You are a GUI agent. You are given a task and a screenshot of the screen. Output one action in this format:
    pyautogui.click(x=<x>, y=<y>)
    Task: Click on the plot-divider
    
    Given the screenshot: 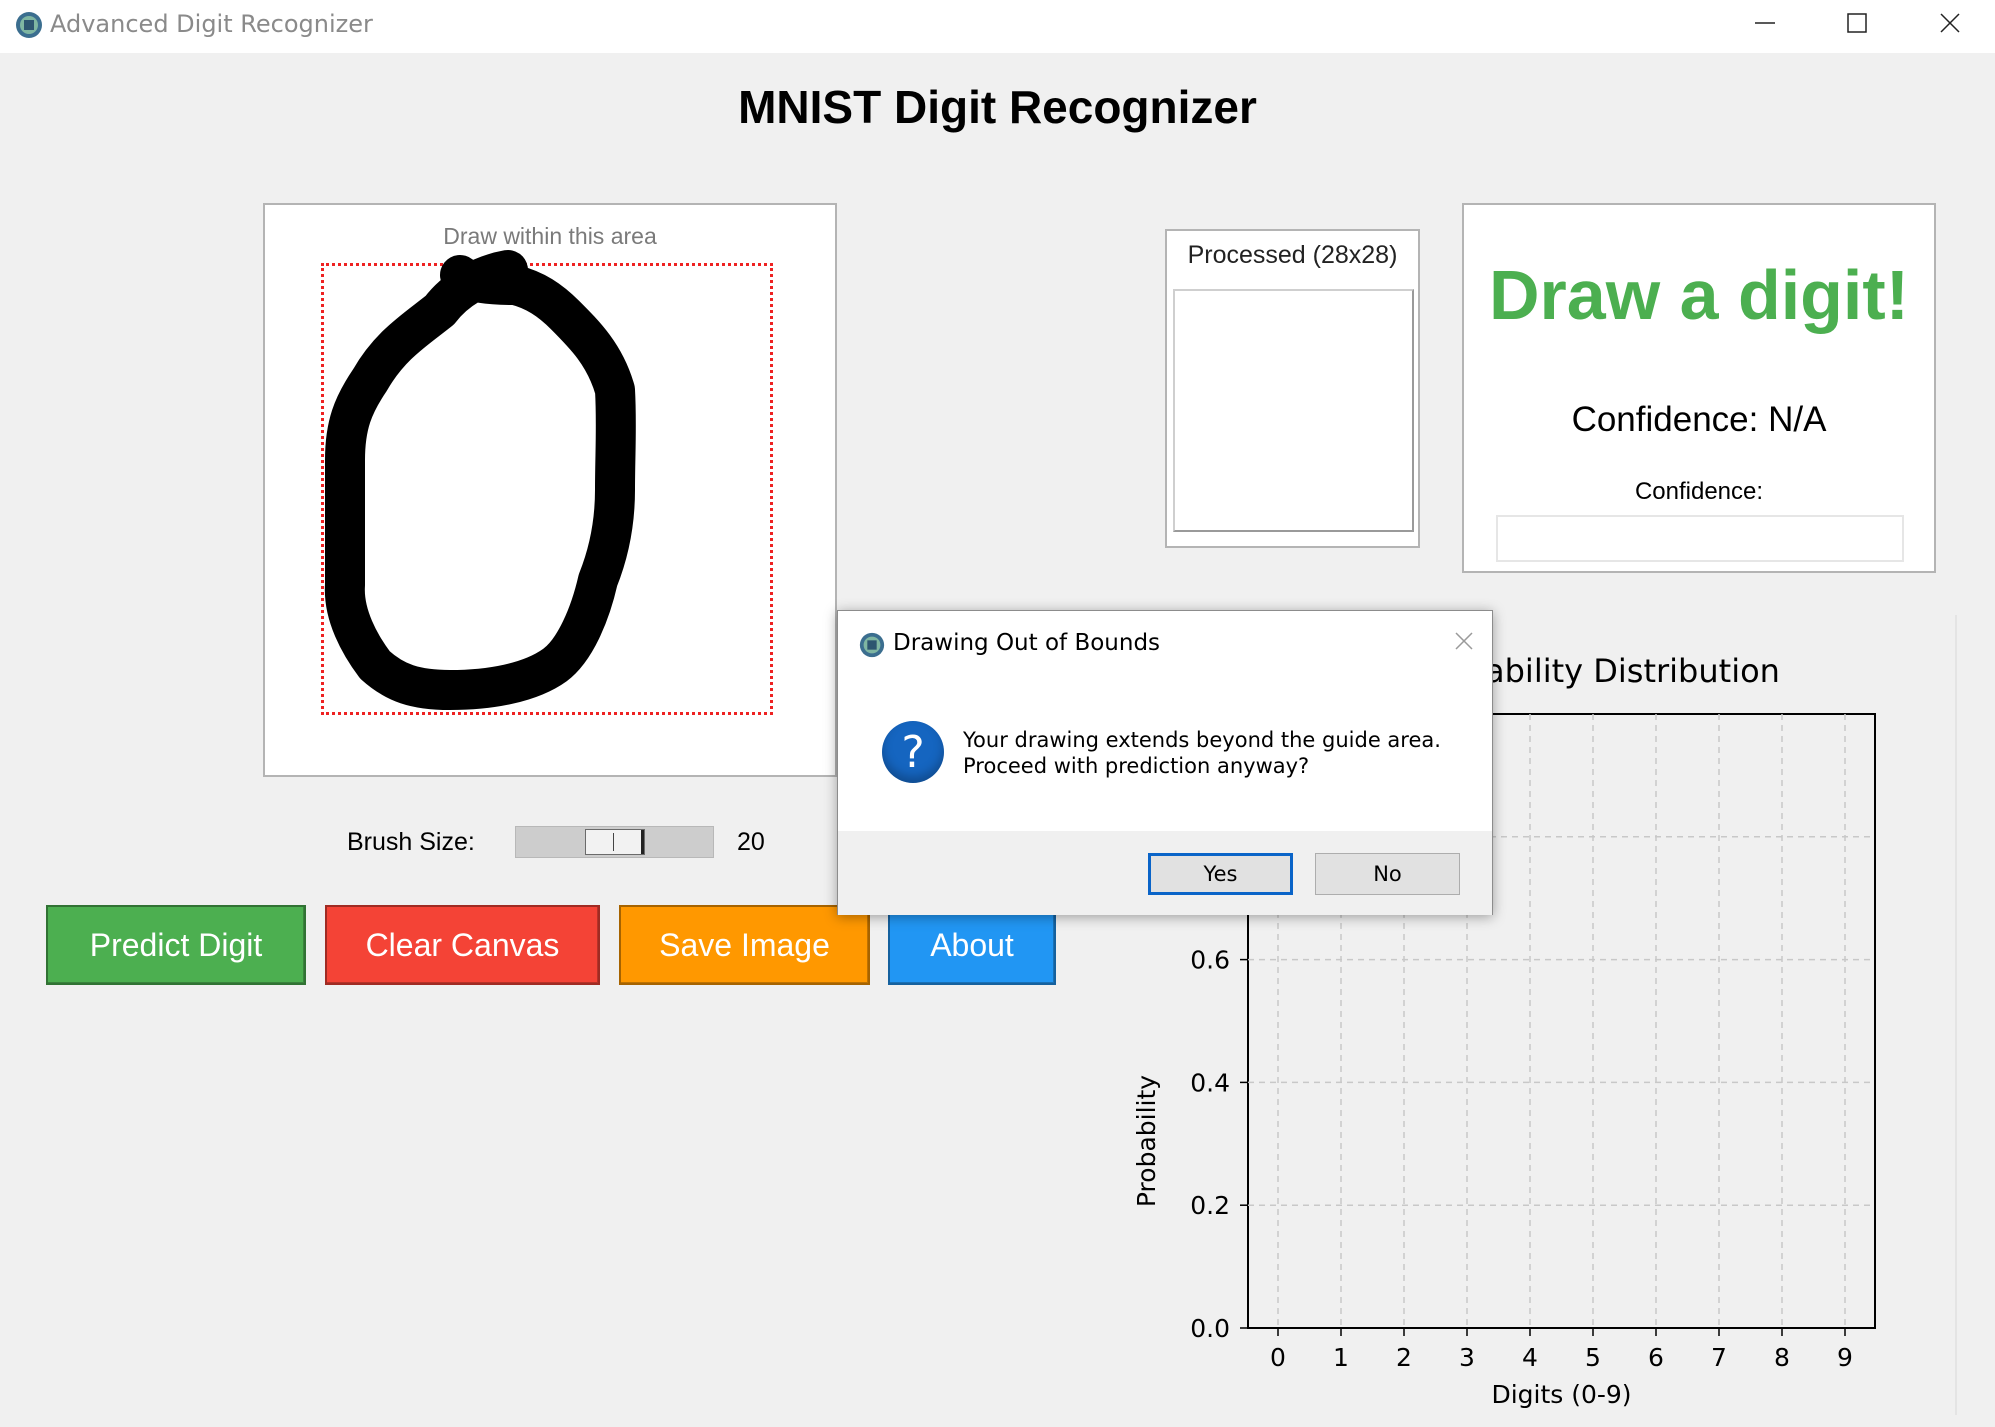 What is the action you would take?
    pyautogui.click(x=1956, y=1015)
    